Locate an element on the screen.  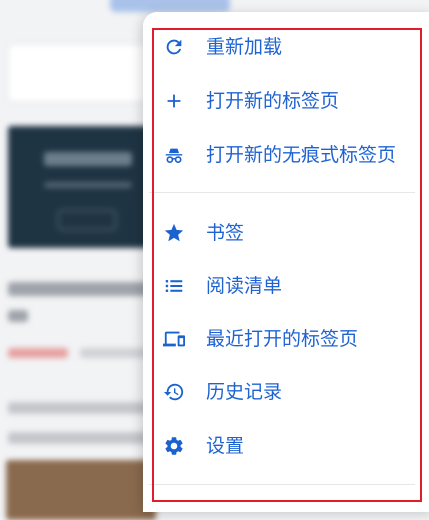
menu-item-label: 重新加载 is located at coordinates (244, 47).